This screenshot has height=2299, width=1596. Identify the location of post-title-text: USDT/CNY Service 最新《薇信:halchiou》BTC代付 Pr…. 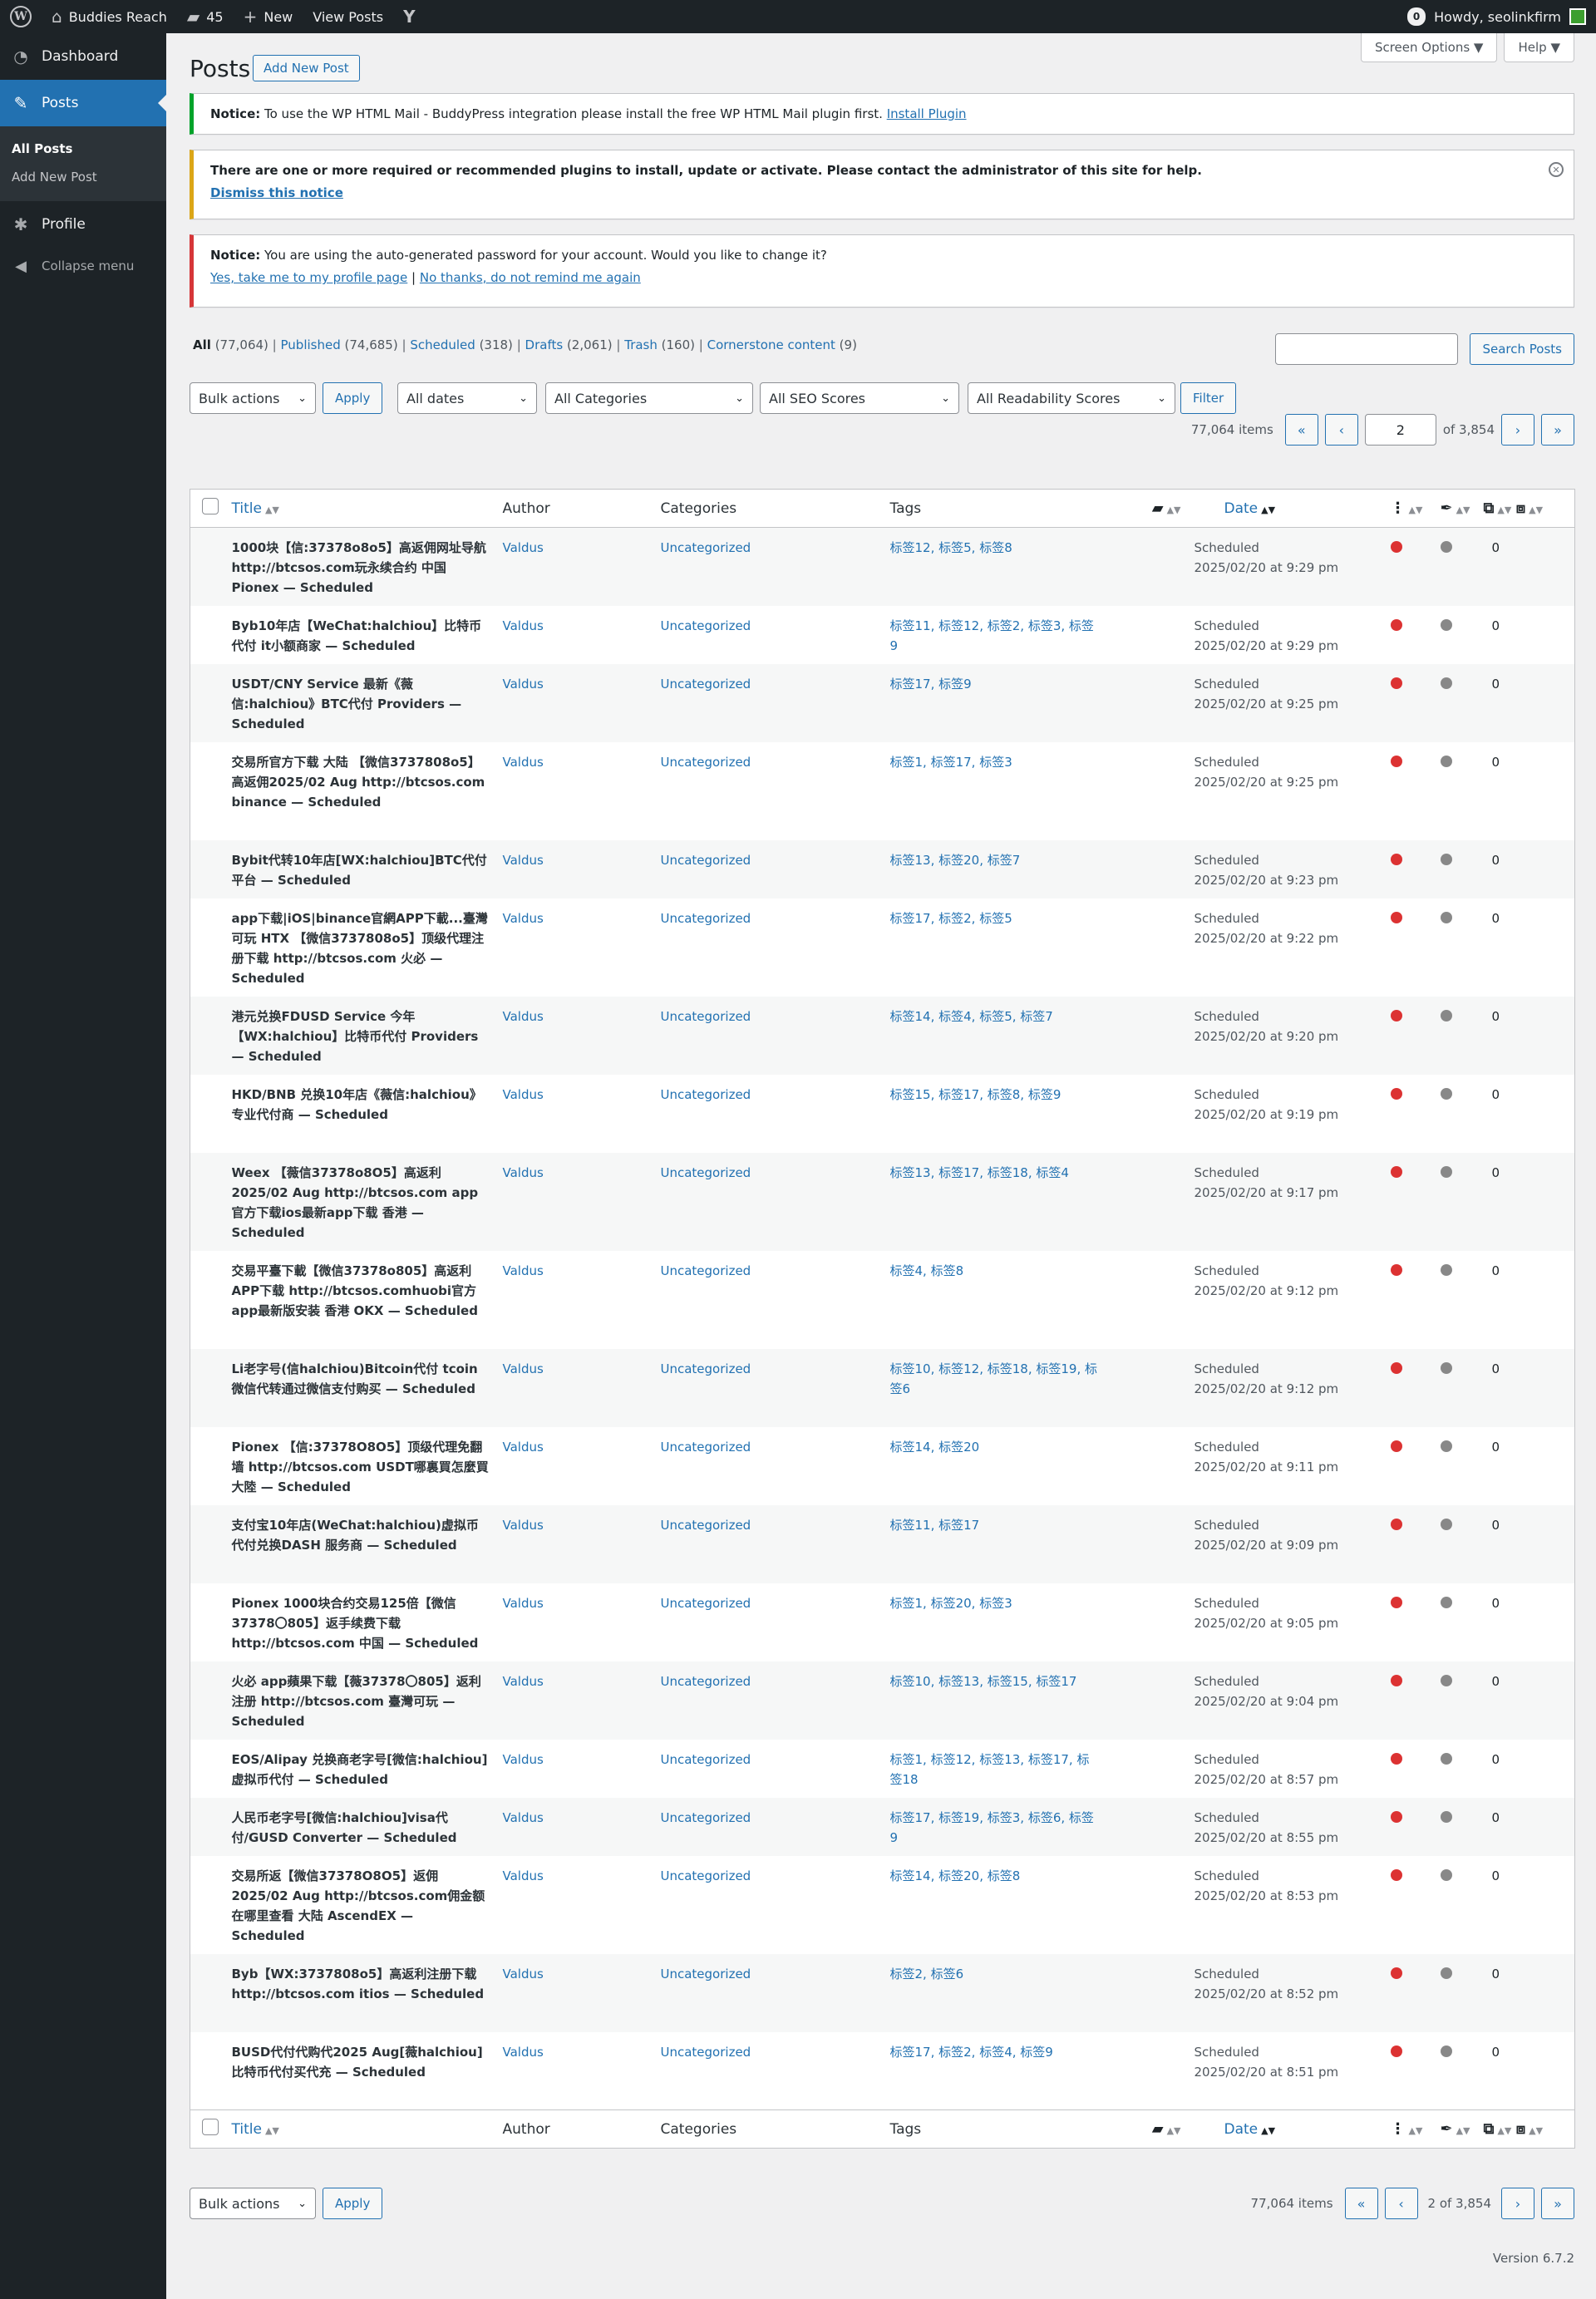
(347, 704).